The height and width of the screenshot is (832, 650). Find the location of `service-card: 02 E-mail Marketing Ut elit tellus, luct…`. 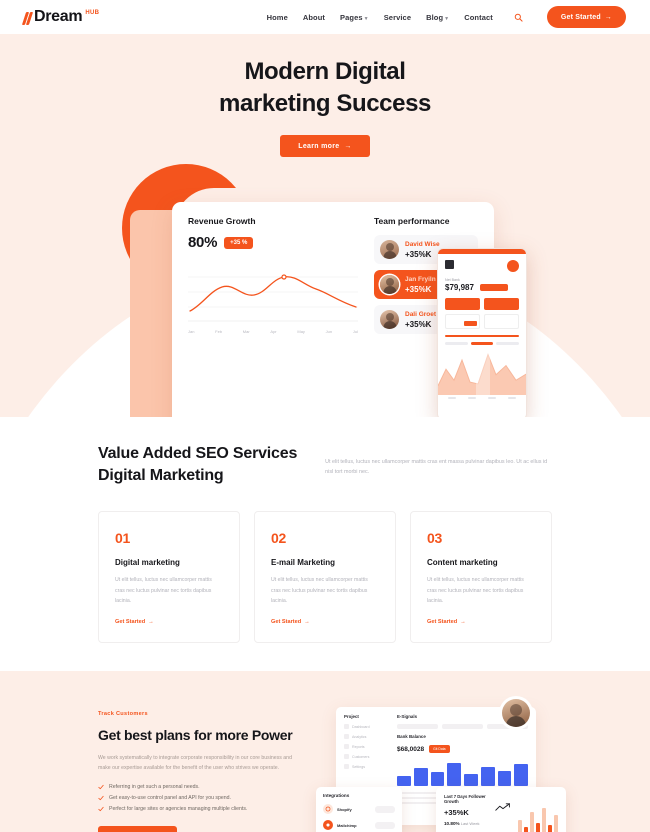

service-card: 02 E-mail Marketing Ut elit tellus, luct… is located at coordinates (325, 577).